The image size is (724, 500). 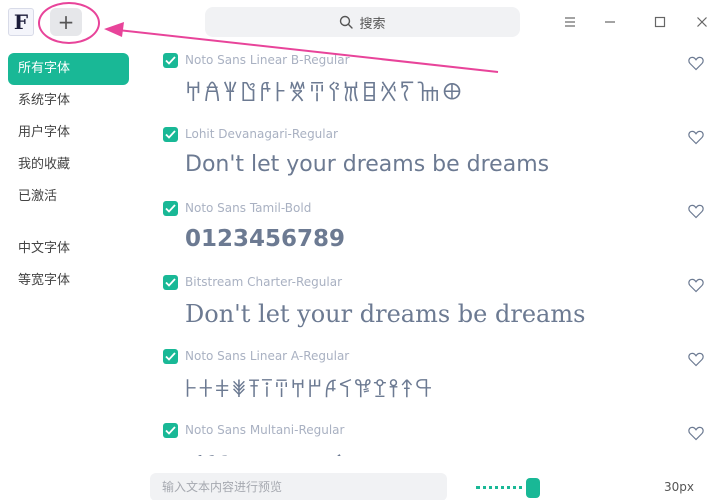 What do you see at coordinates (702, 22) in the screenshot?
I see `close-icon` at bounding box center [702, 22].